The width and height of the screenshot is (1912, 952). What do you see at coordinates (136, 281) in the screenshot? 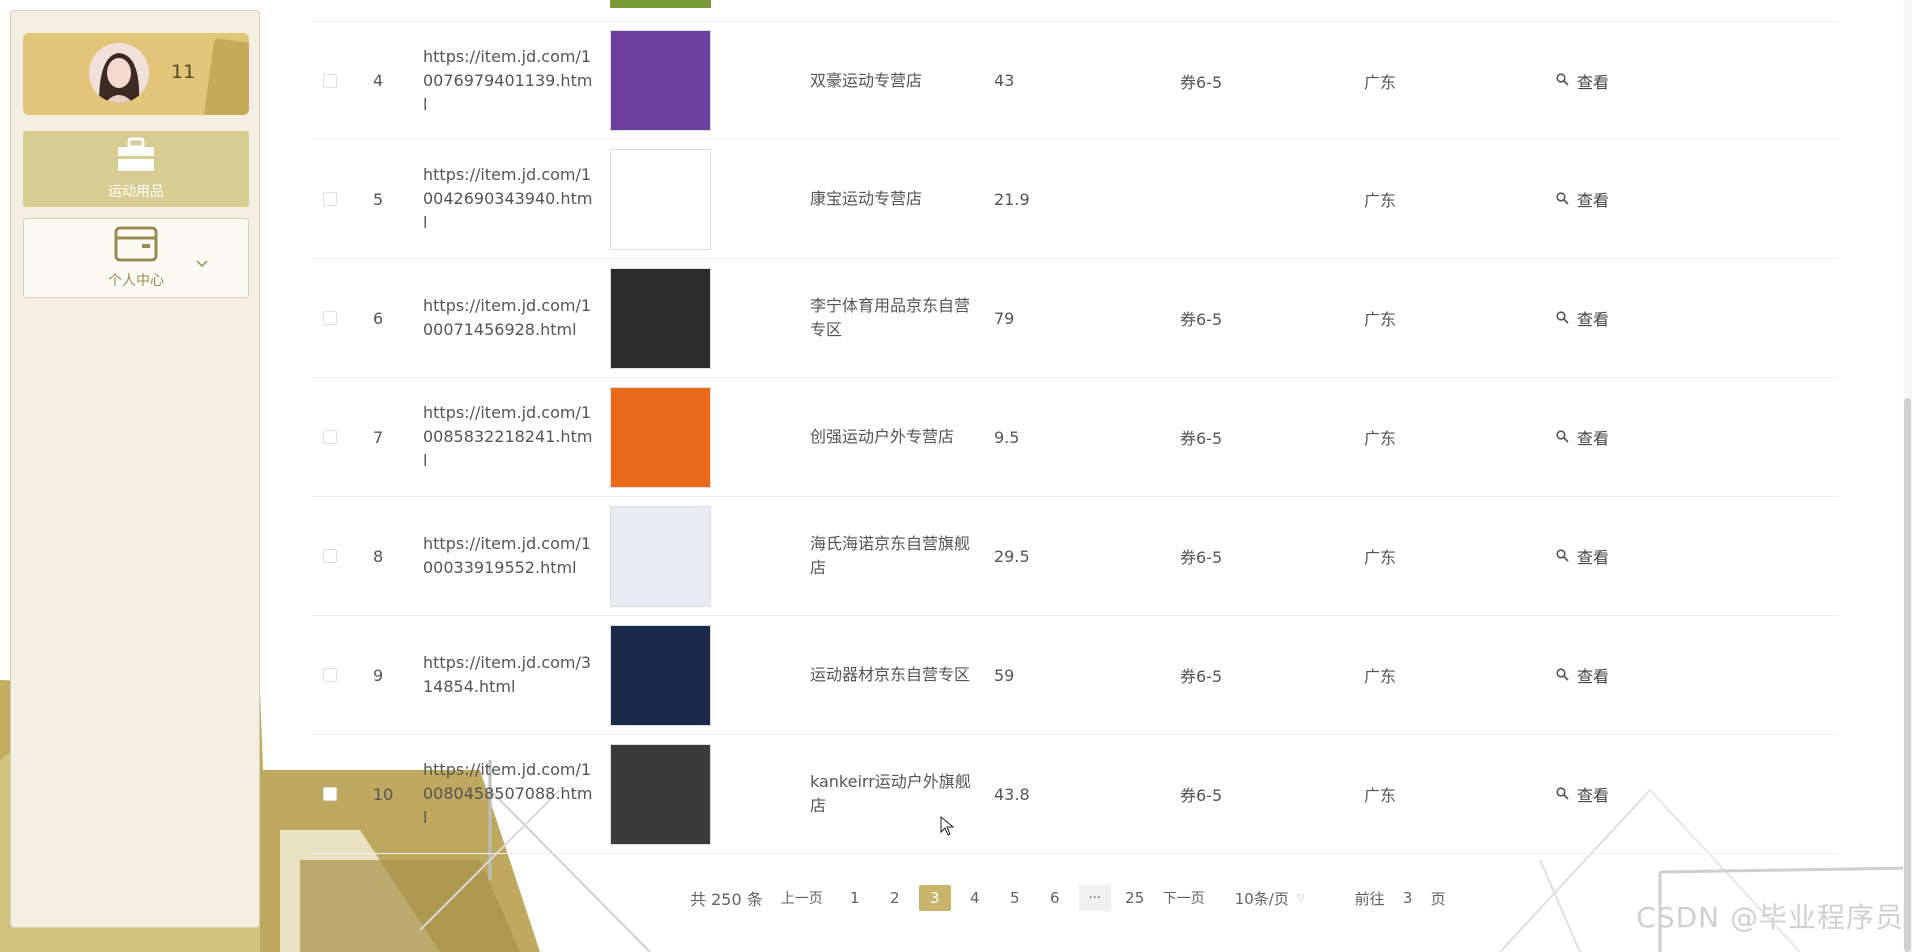
I see `sidebar-item-label: 个人中心` at bounding box center [136, 281].